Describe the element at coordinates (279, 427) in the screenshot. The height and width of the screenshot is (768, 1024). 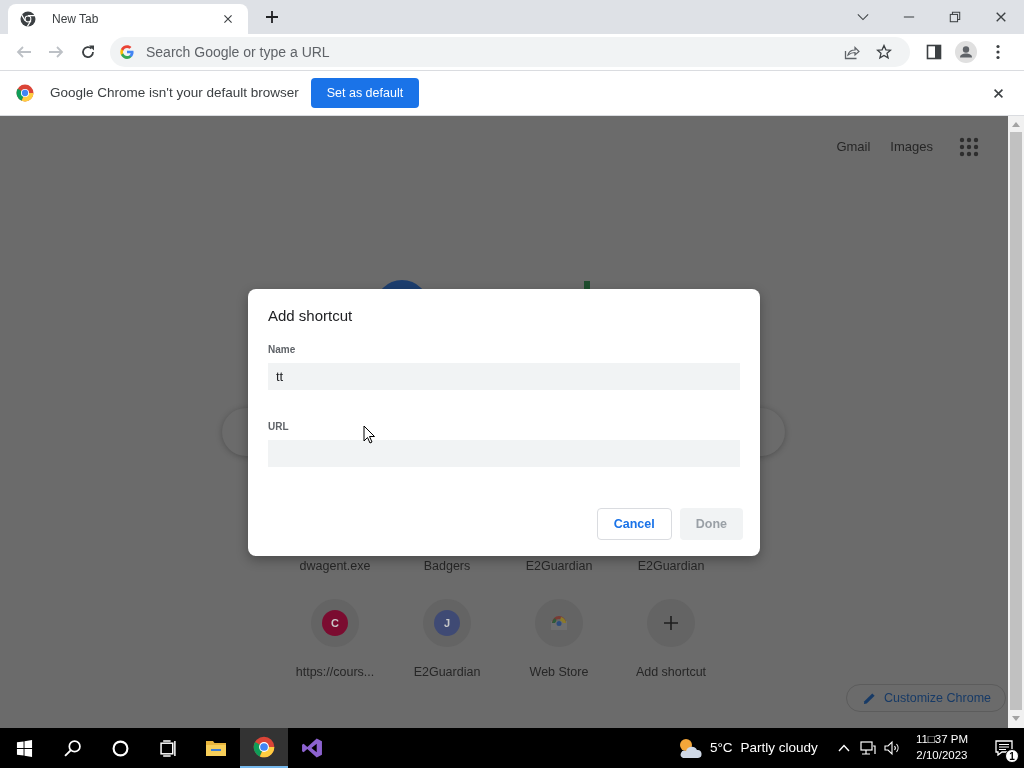
I see `field-label: URL` at that location.